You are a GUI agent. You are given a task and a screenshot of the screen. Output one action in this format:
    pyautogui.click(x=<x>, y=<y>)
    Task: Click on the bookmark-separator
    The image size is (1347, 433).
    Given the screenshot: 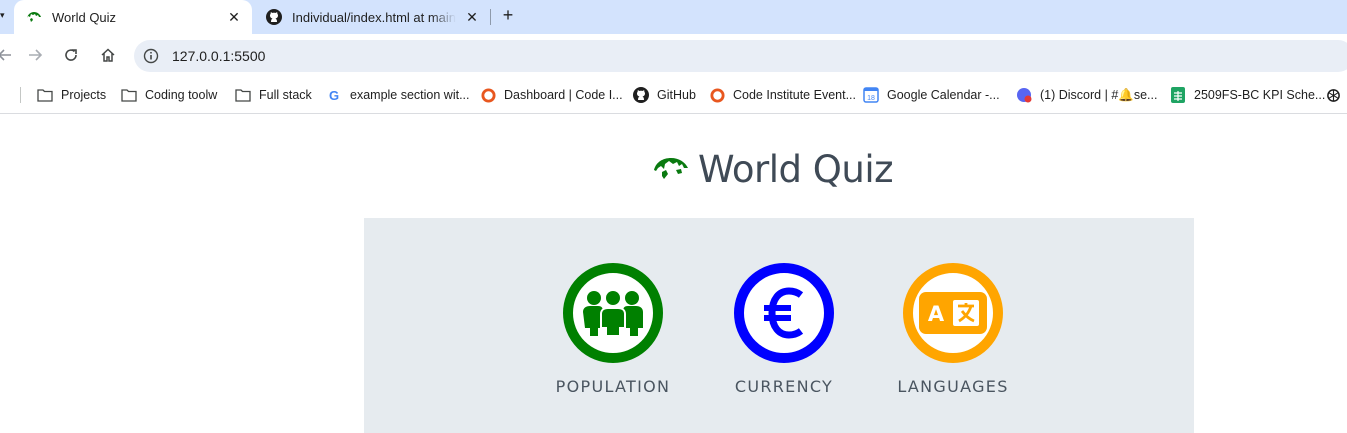 What is the action you would take?
    pyautogui.click(x=20, y=95)
    